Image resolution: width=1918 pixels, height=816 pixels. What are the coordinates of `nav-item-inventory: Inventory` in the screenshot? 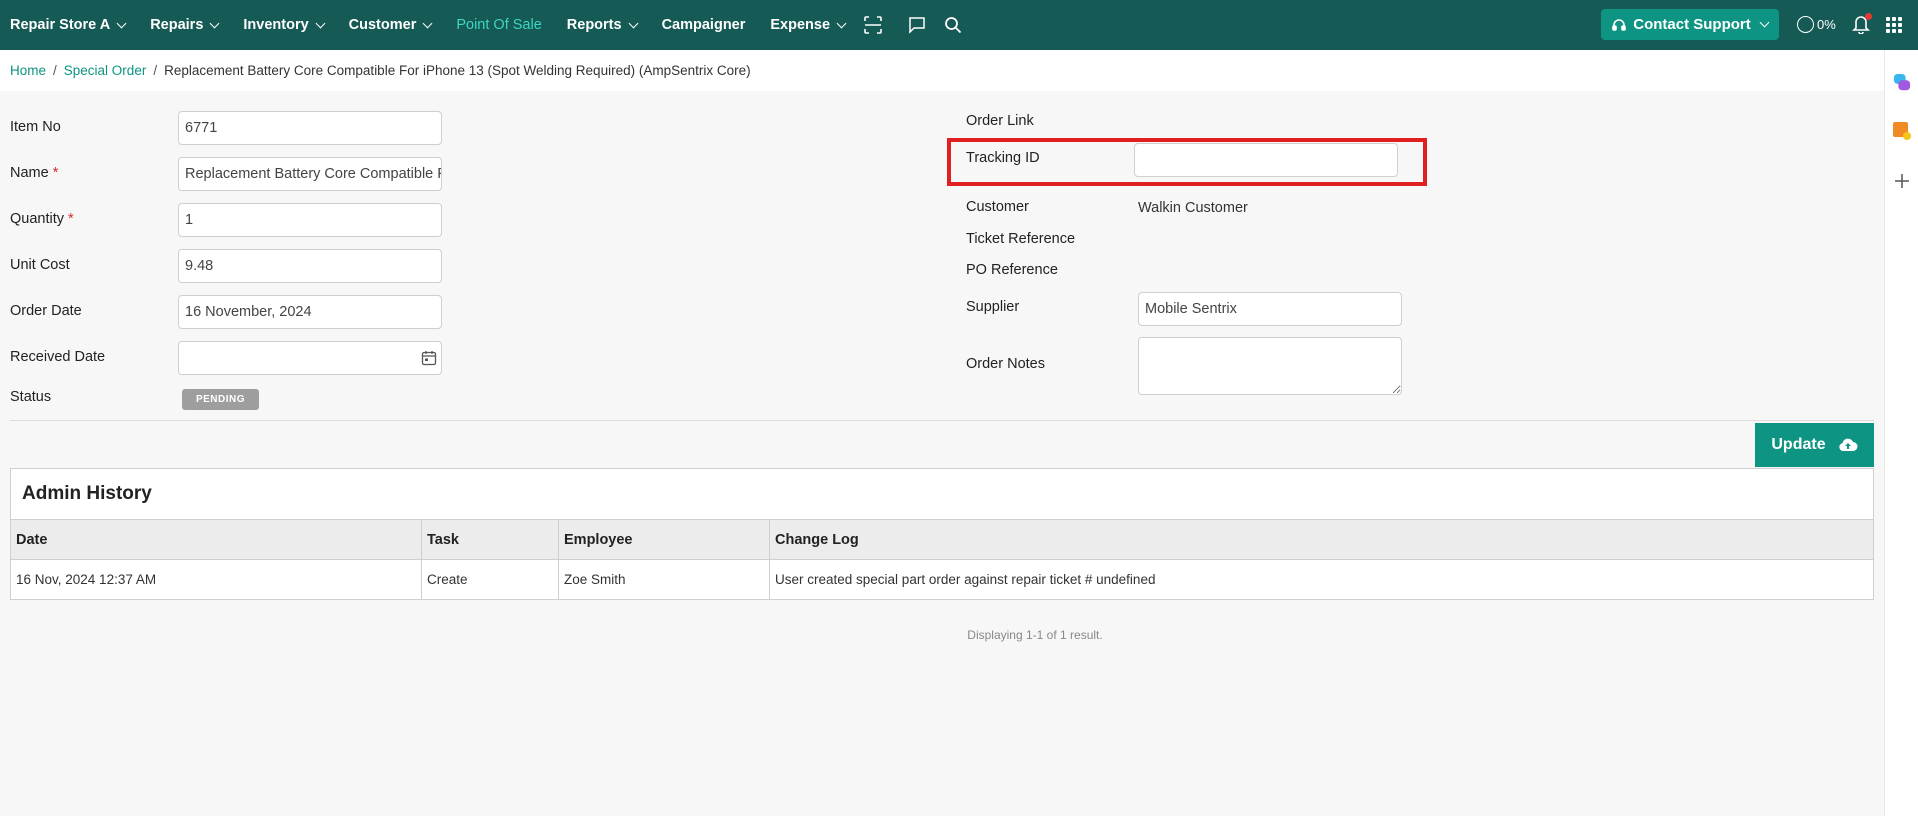 It's located at (284, 25).